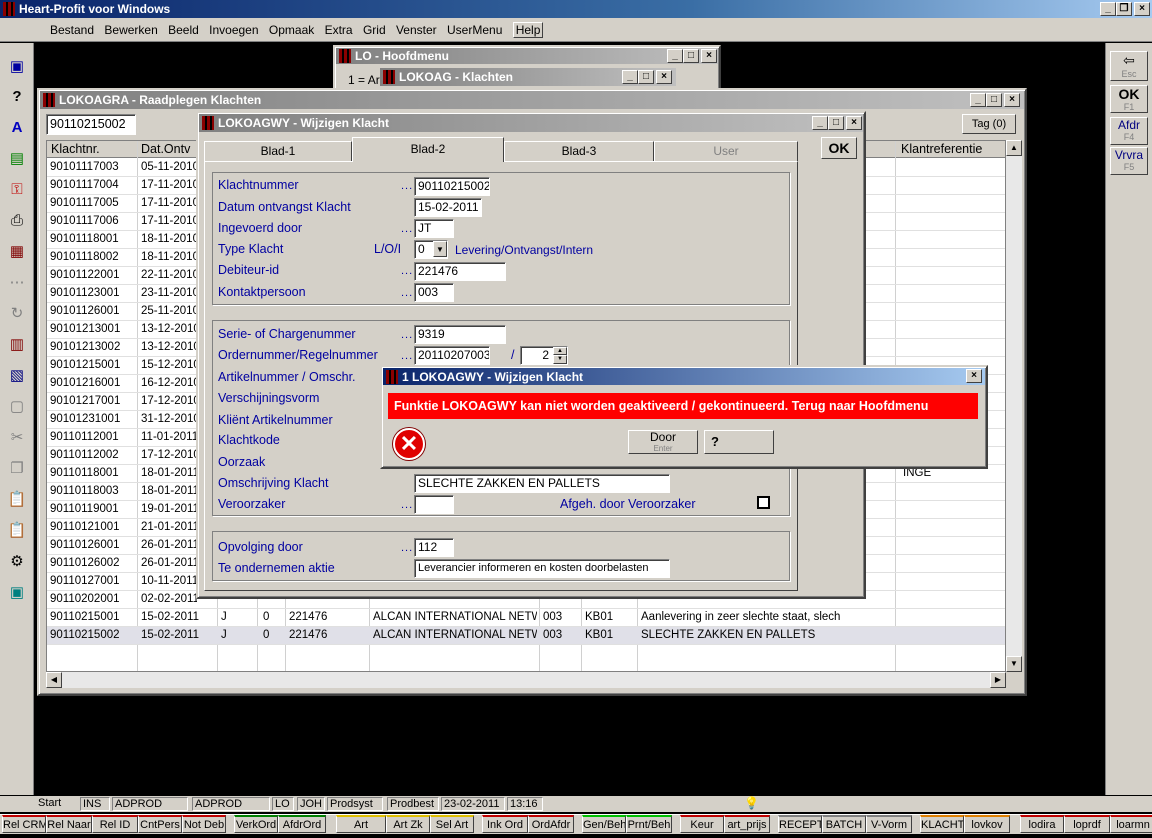 This screenshot has height=838, width=1152. I want to click on taskbar-button-keur: Keur, so click(702, 824).